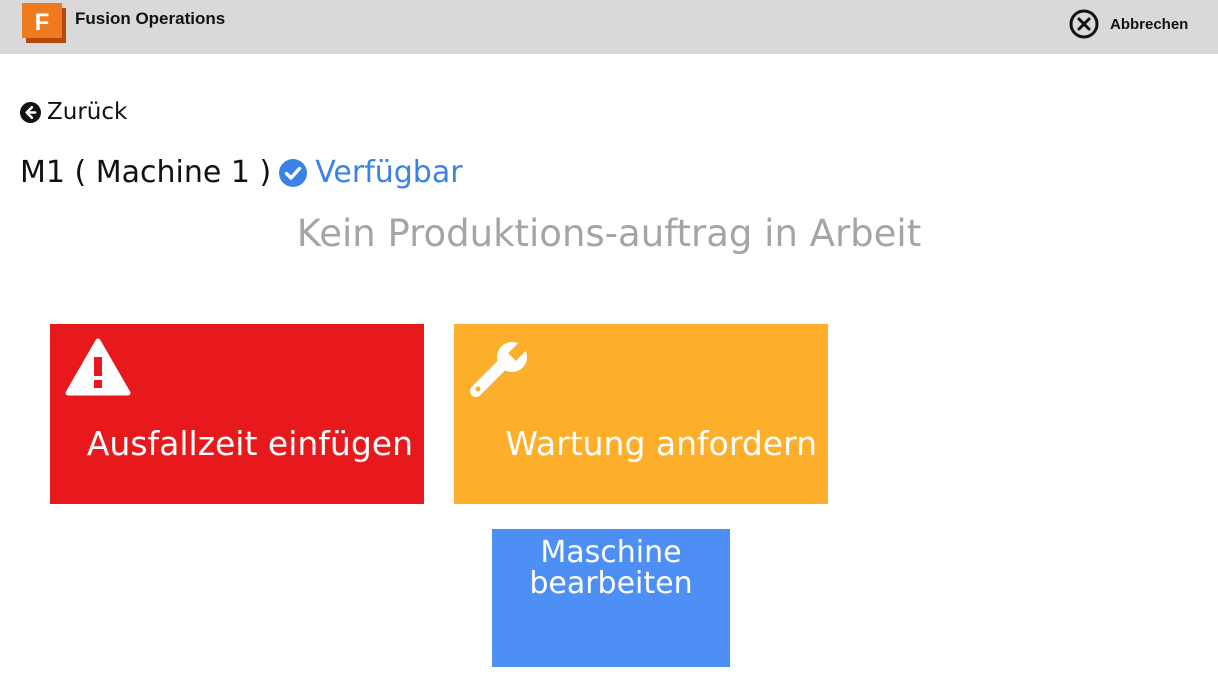 Image resolution: width=1218 pixels, height=690 pixels. What do you see at coordinates (389, 172) in the screenshot?
I see `status-label: Verfügbar` at bounding box center [389, 172].